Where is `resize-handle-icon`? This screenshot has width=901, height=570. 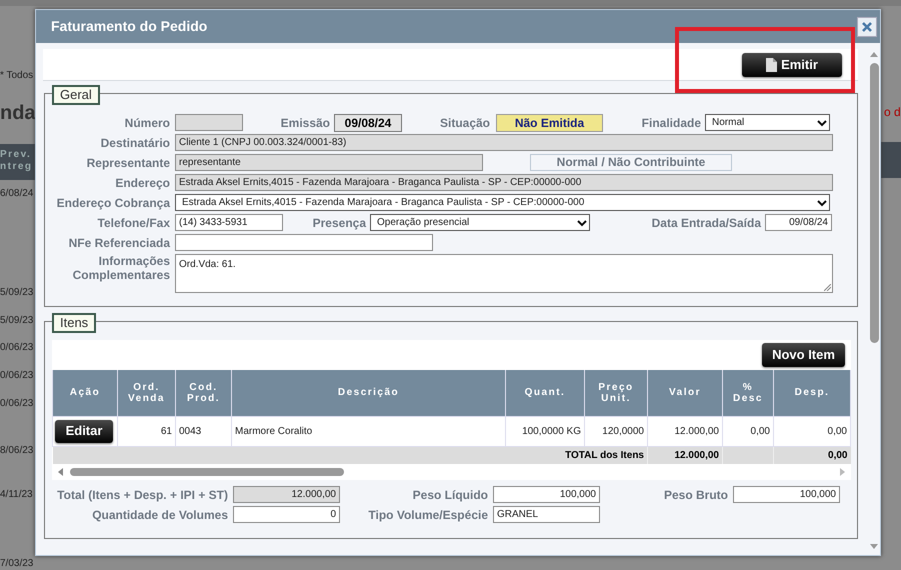 resize-handle-icon is located at coordinates (827, 287).